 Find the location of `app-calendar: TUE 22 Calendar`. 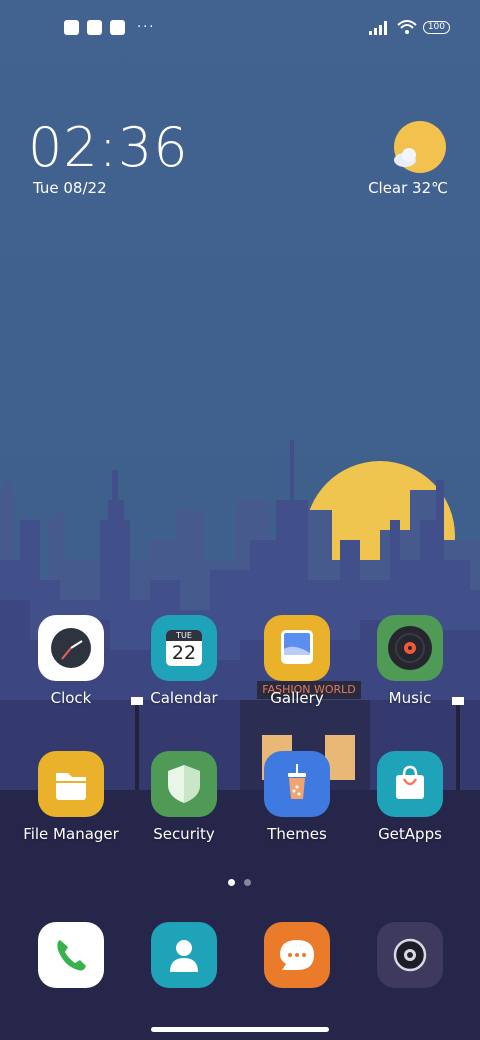

app-calendar: TUE 22 Calendar is located at coordinates (184, 661).